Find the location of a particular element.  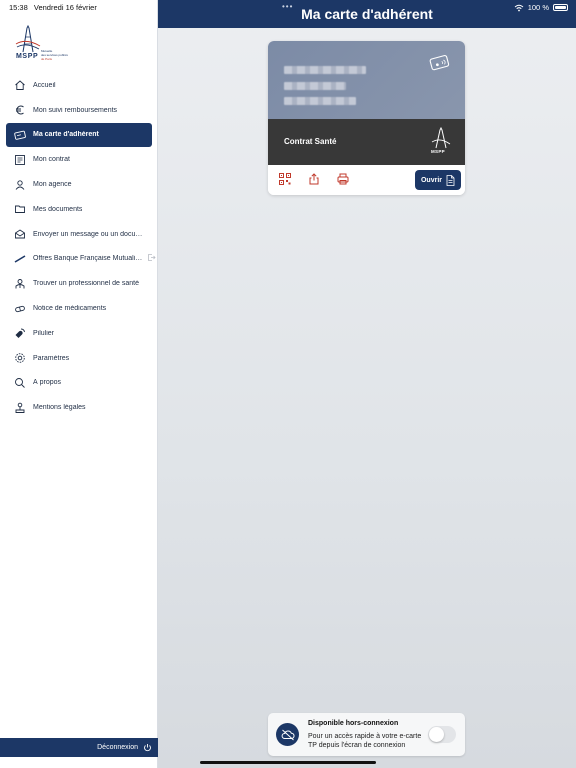

print-button is located at coordinates (343, 179).